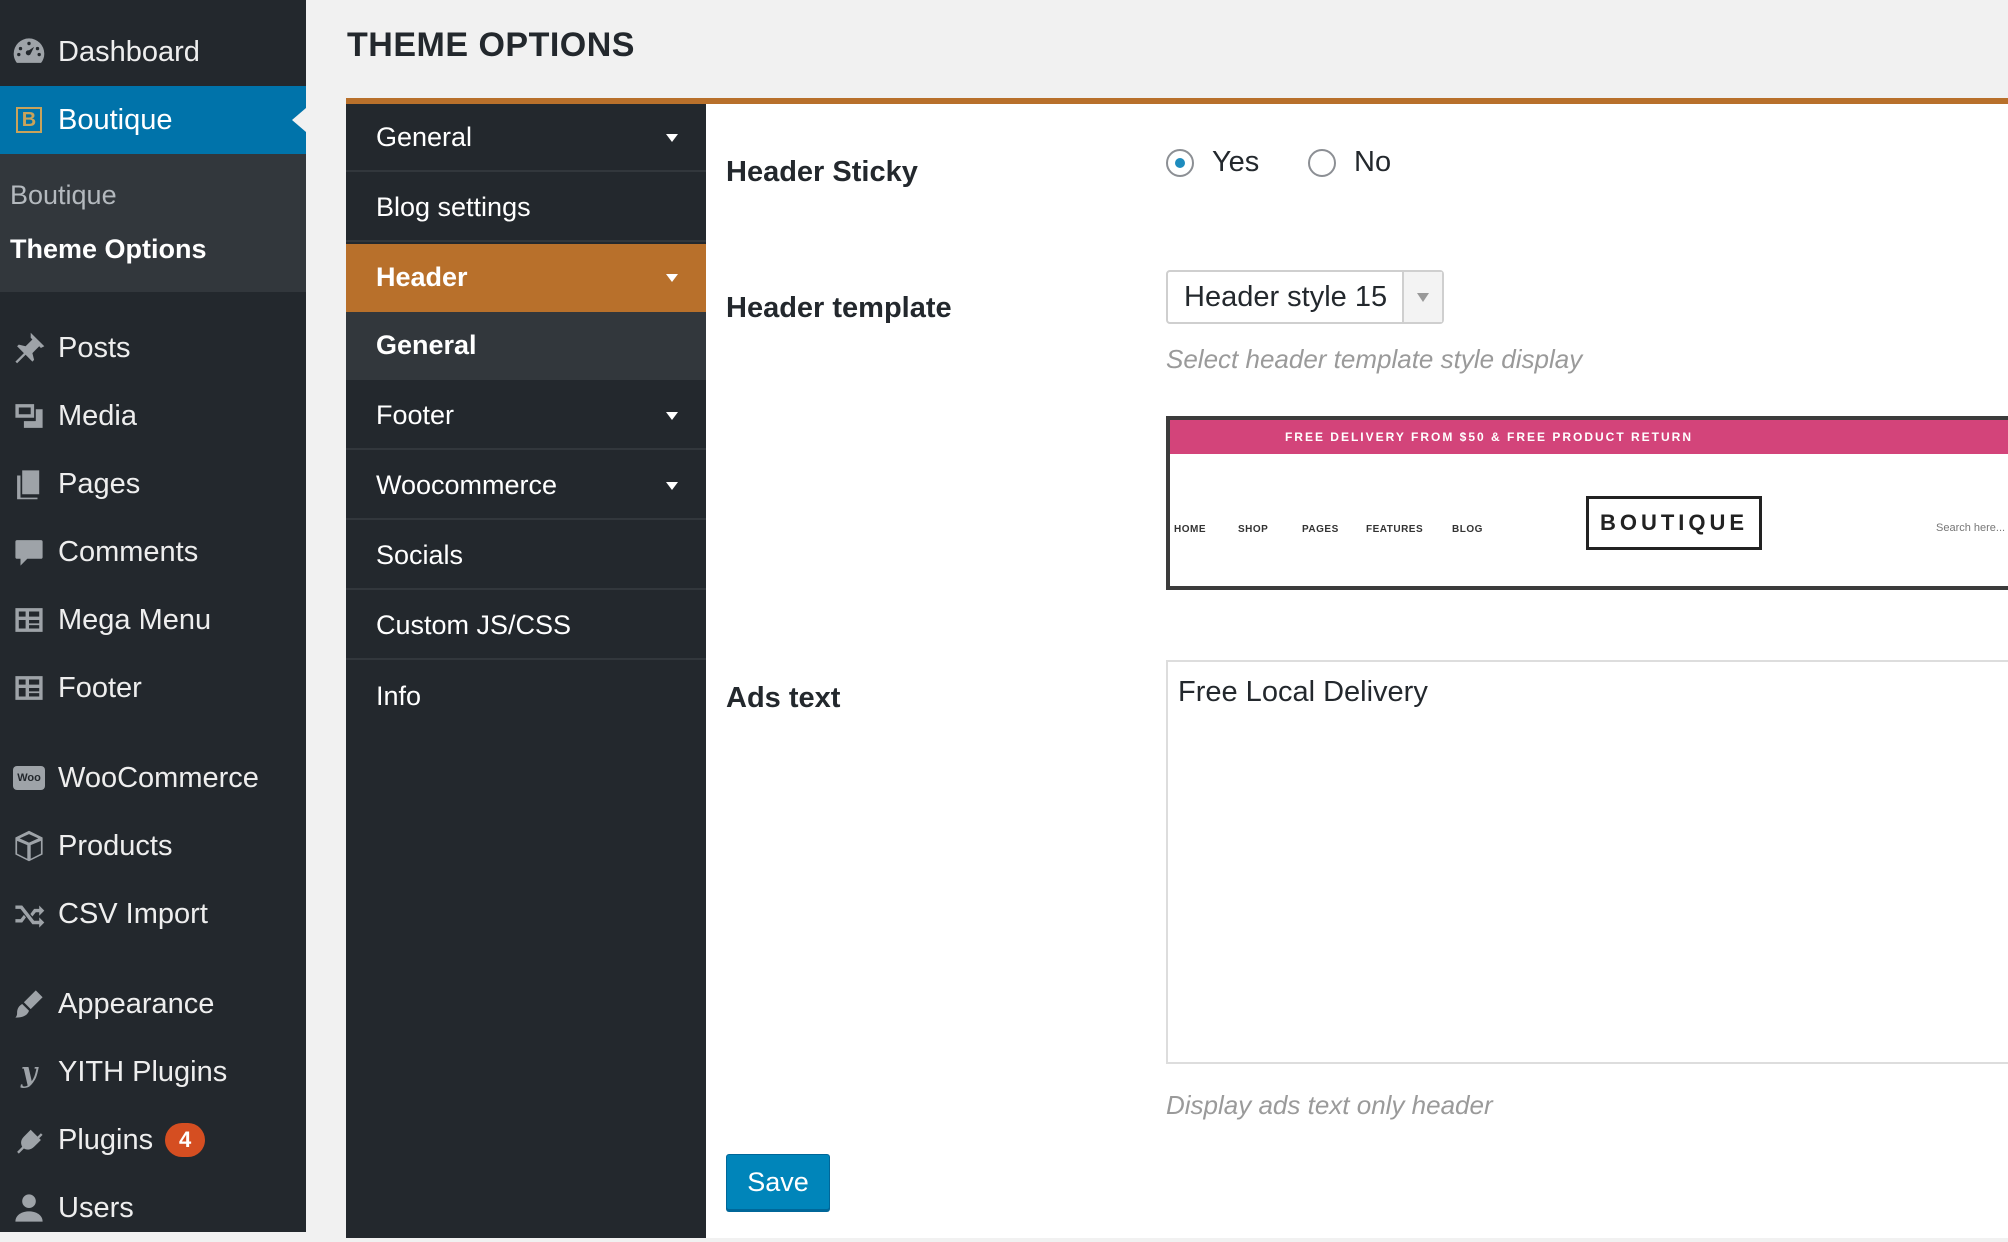  What do you see at coordinates (108, 249) in the screenshot?
I see `submenu-item-theme-options: Theme Options` at bounding box center [108, 249].